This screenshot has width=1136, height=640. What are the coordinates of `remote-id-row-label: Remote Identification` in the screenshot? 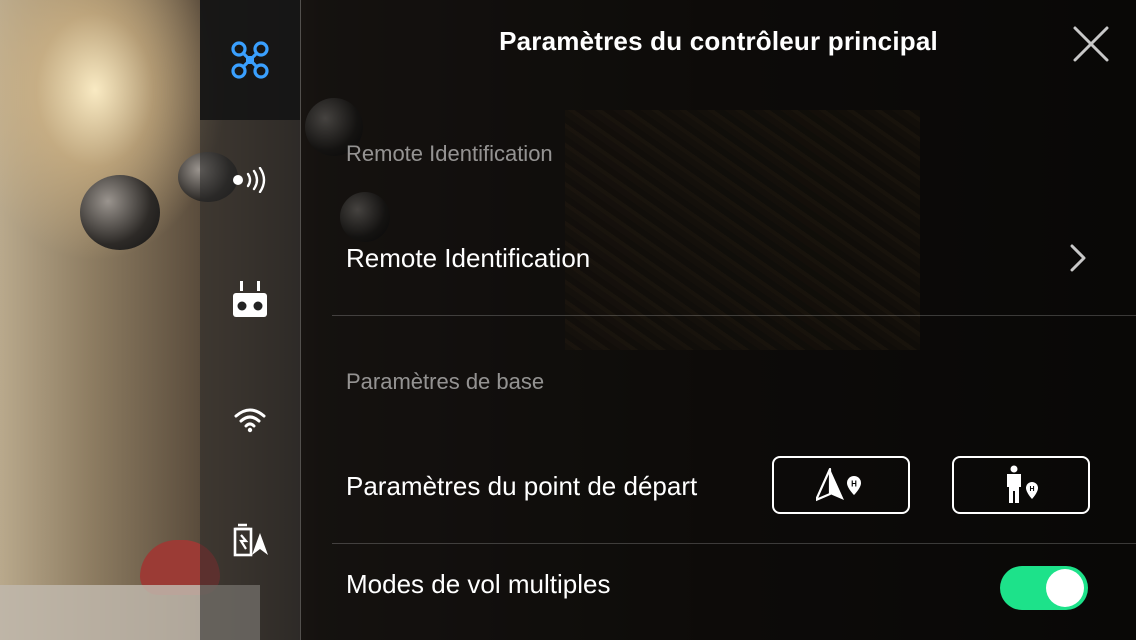 It's located at (468, 258).